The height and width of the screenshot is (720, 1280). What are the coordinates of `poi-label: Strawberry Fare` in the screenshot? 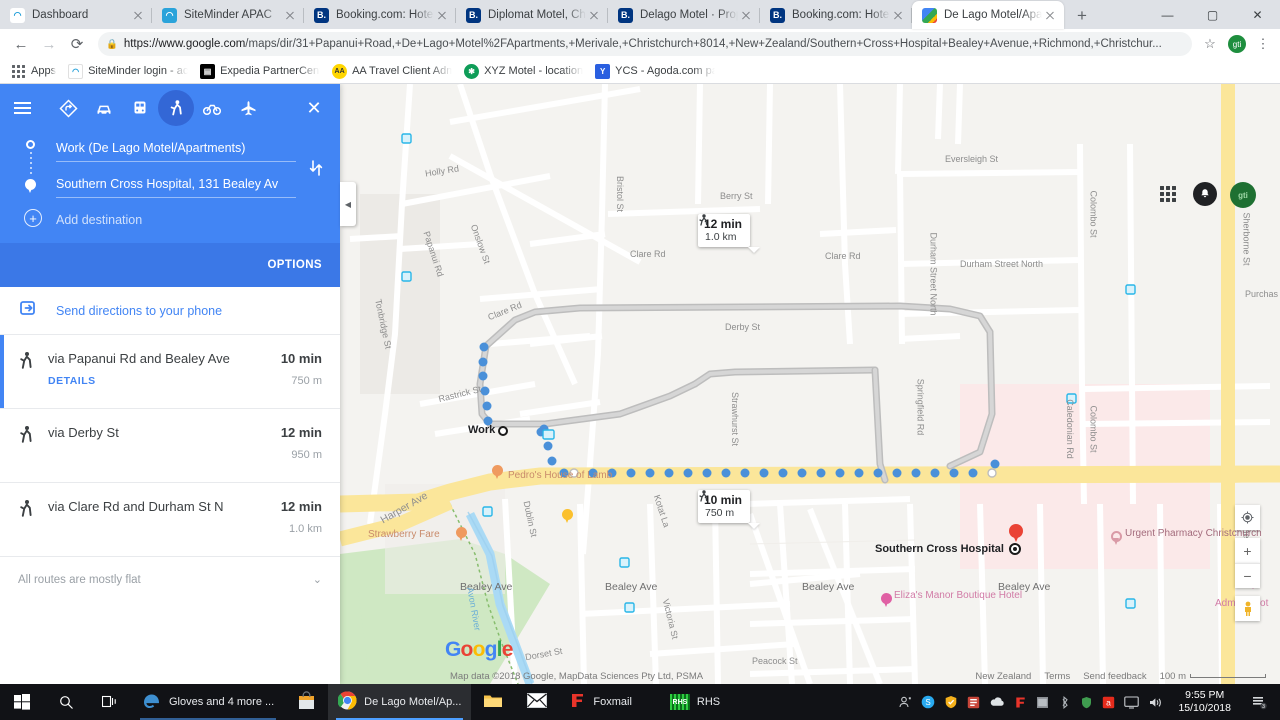 It's located at (404, 534).